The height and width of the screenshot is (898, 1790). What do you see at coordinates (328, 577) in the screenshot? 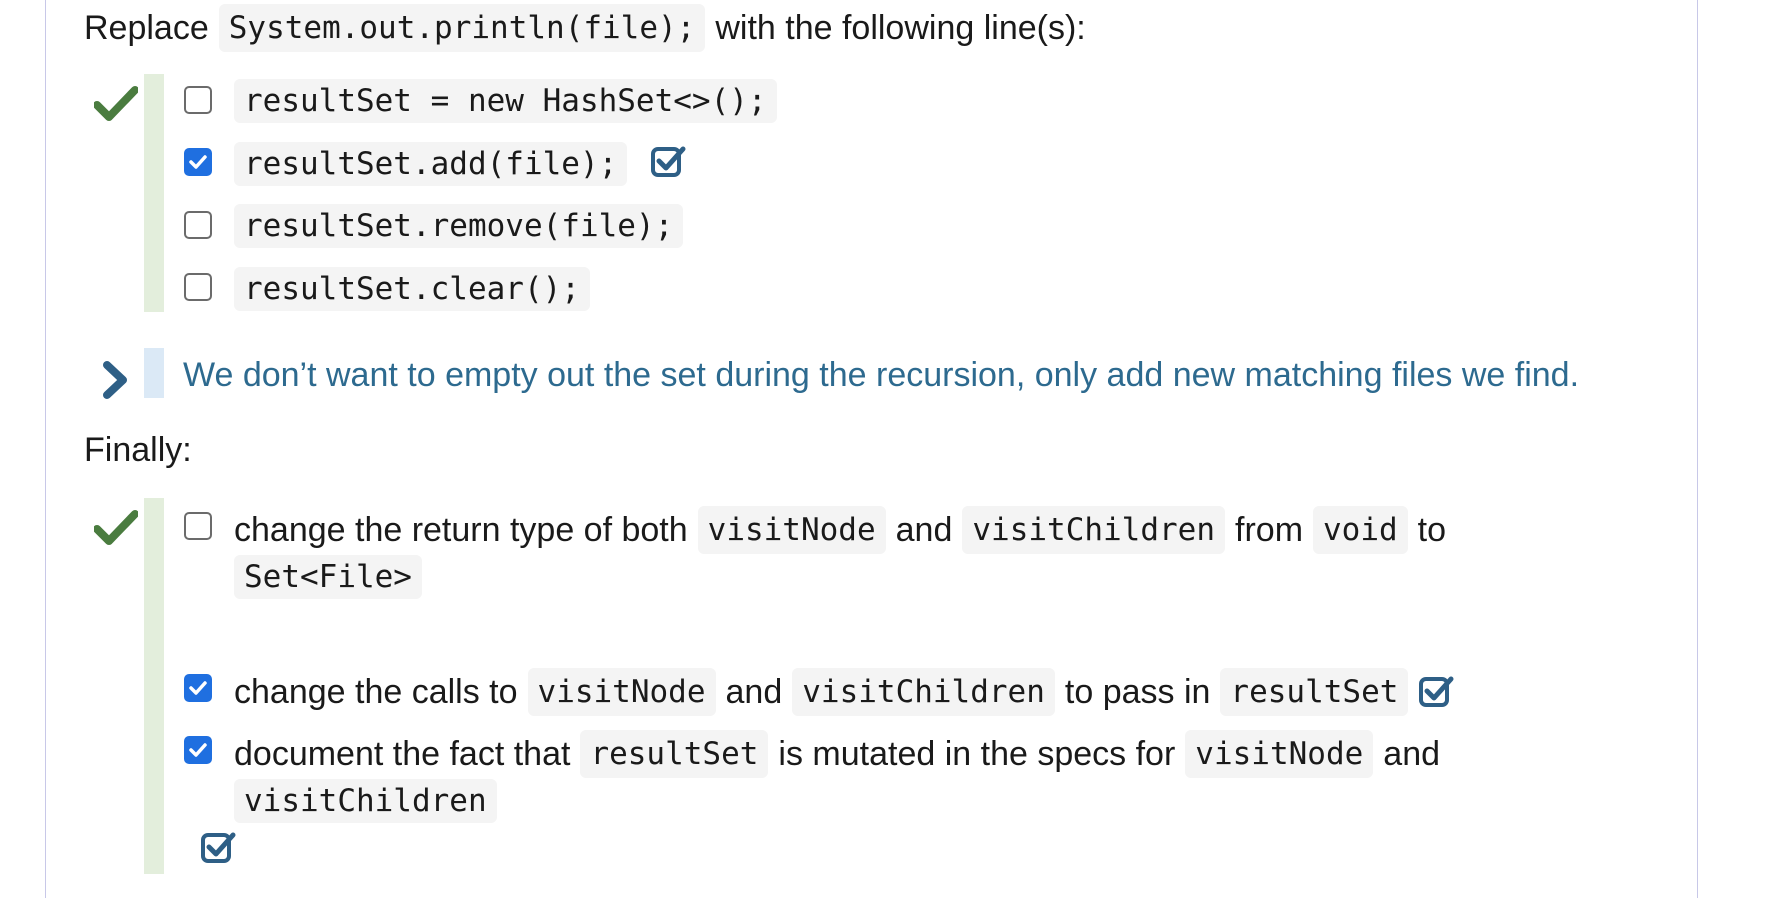
I see `option-label-continued: Set<File>` at bounding box center [328, 577].